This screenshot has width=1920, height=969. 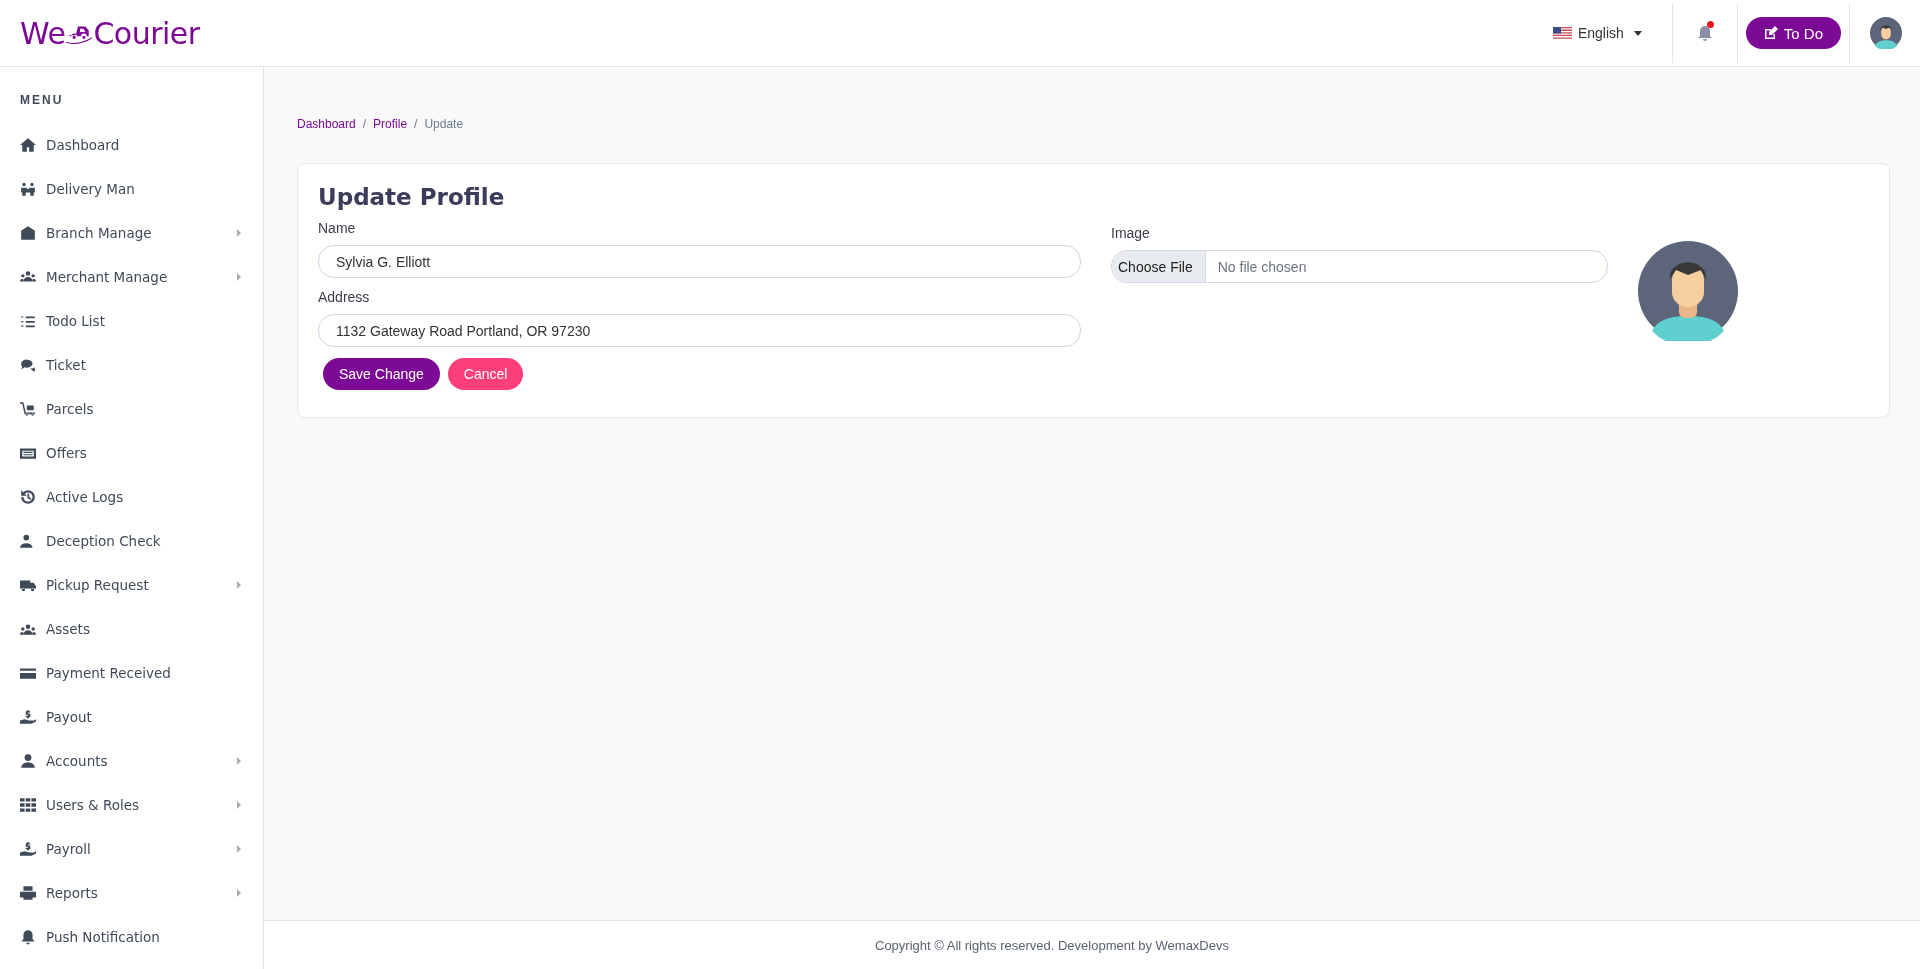 What do you see at coordinates (28, 805) in the screenshot?
I see `grid-icon` at bounding box center [28, 805].